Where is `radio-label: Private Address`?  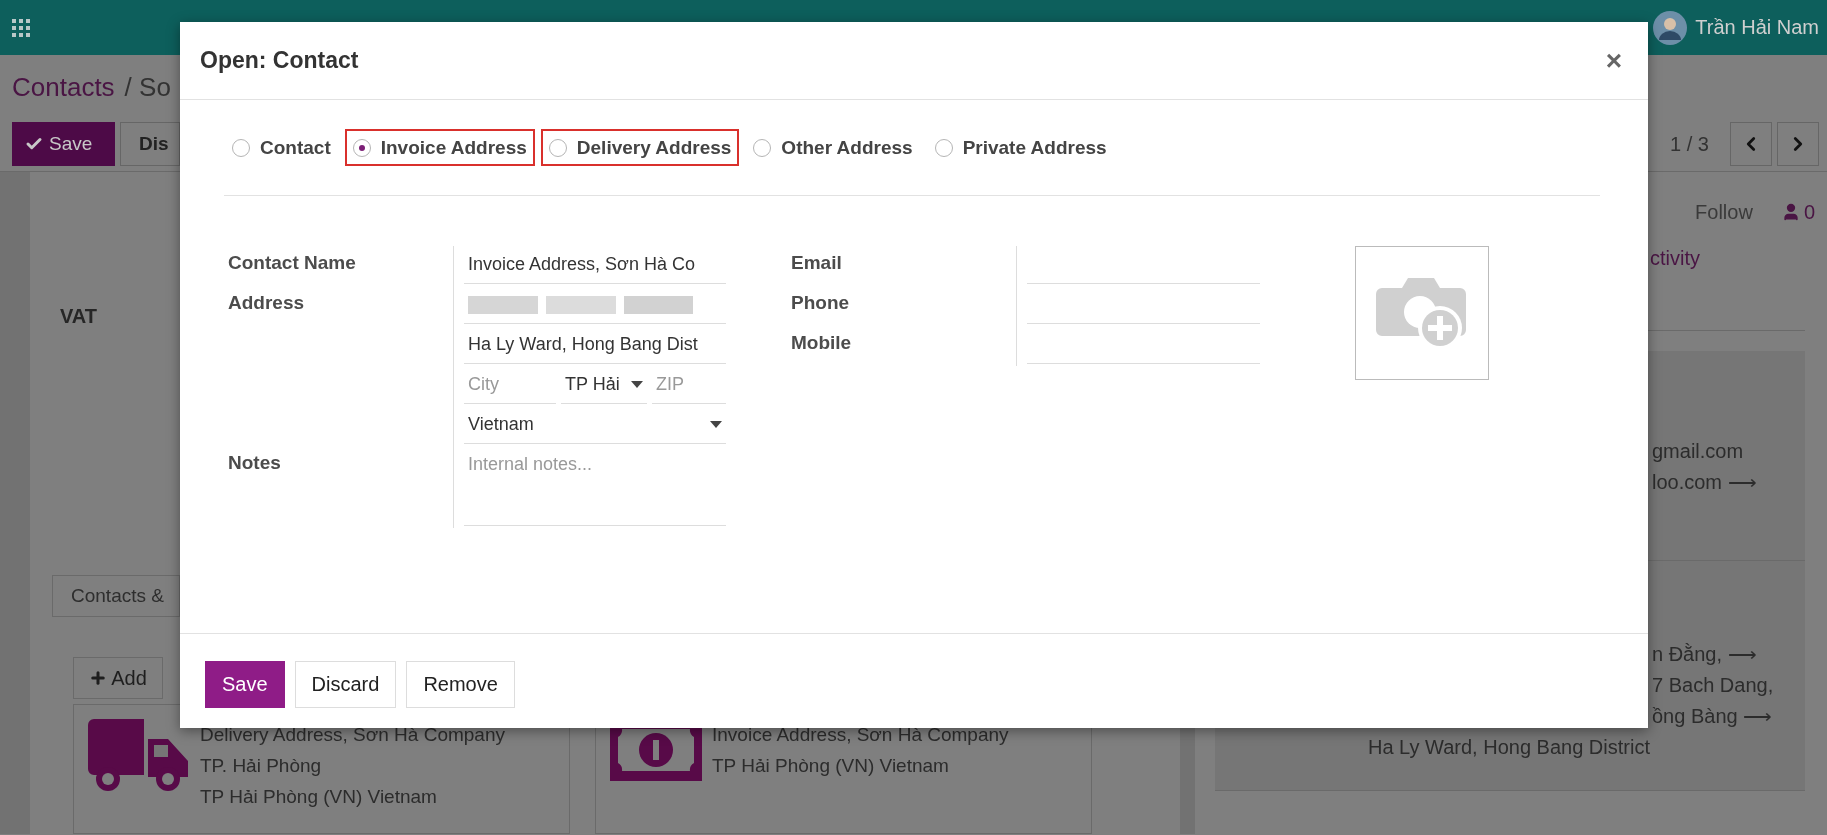
radio-label: Private Address is located at coordinates (1034, 147).